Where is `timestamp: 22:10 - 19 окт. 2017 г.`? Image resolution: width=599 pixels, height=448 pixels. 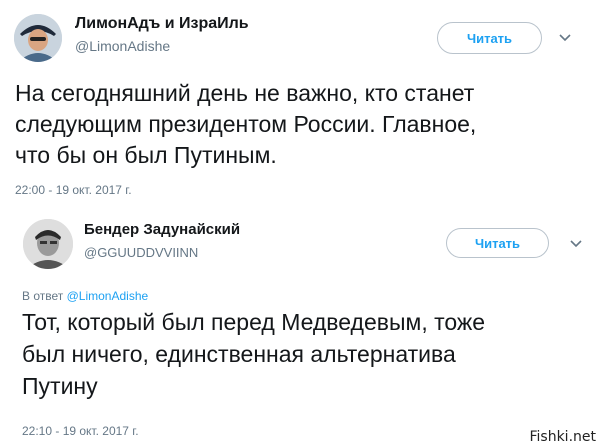
timestamp: 22:10 - 19 окт. 2017 г. is located at coordinates (80, 431).